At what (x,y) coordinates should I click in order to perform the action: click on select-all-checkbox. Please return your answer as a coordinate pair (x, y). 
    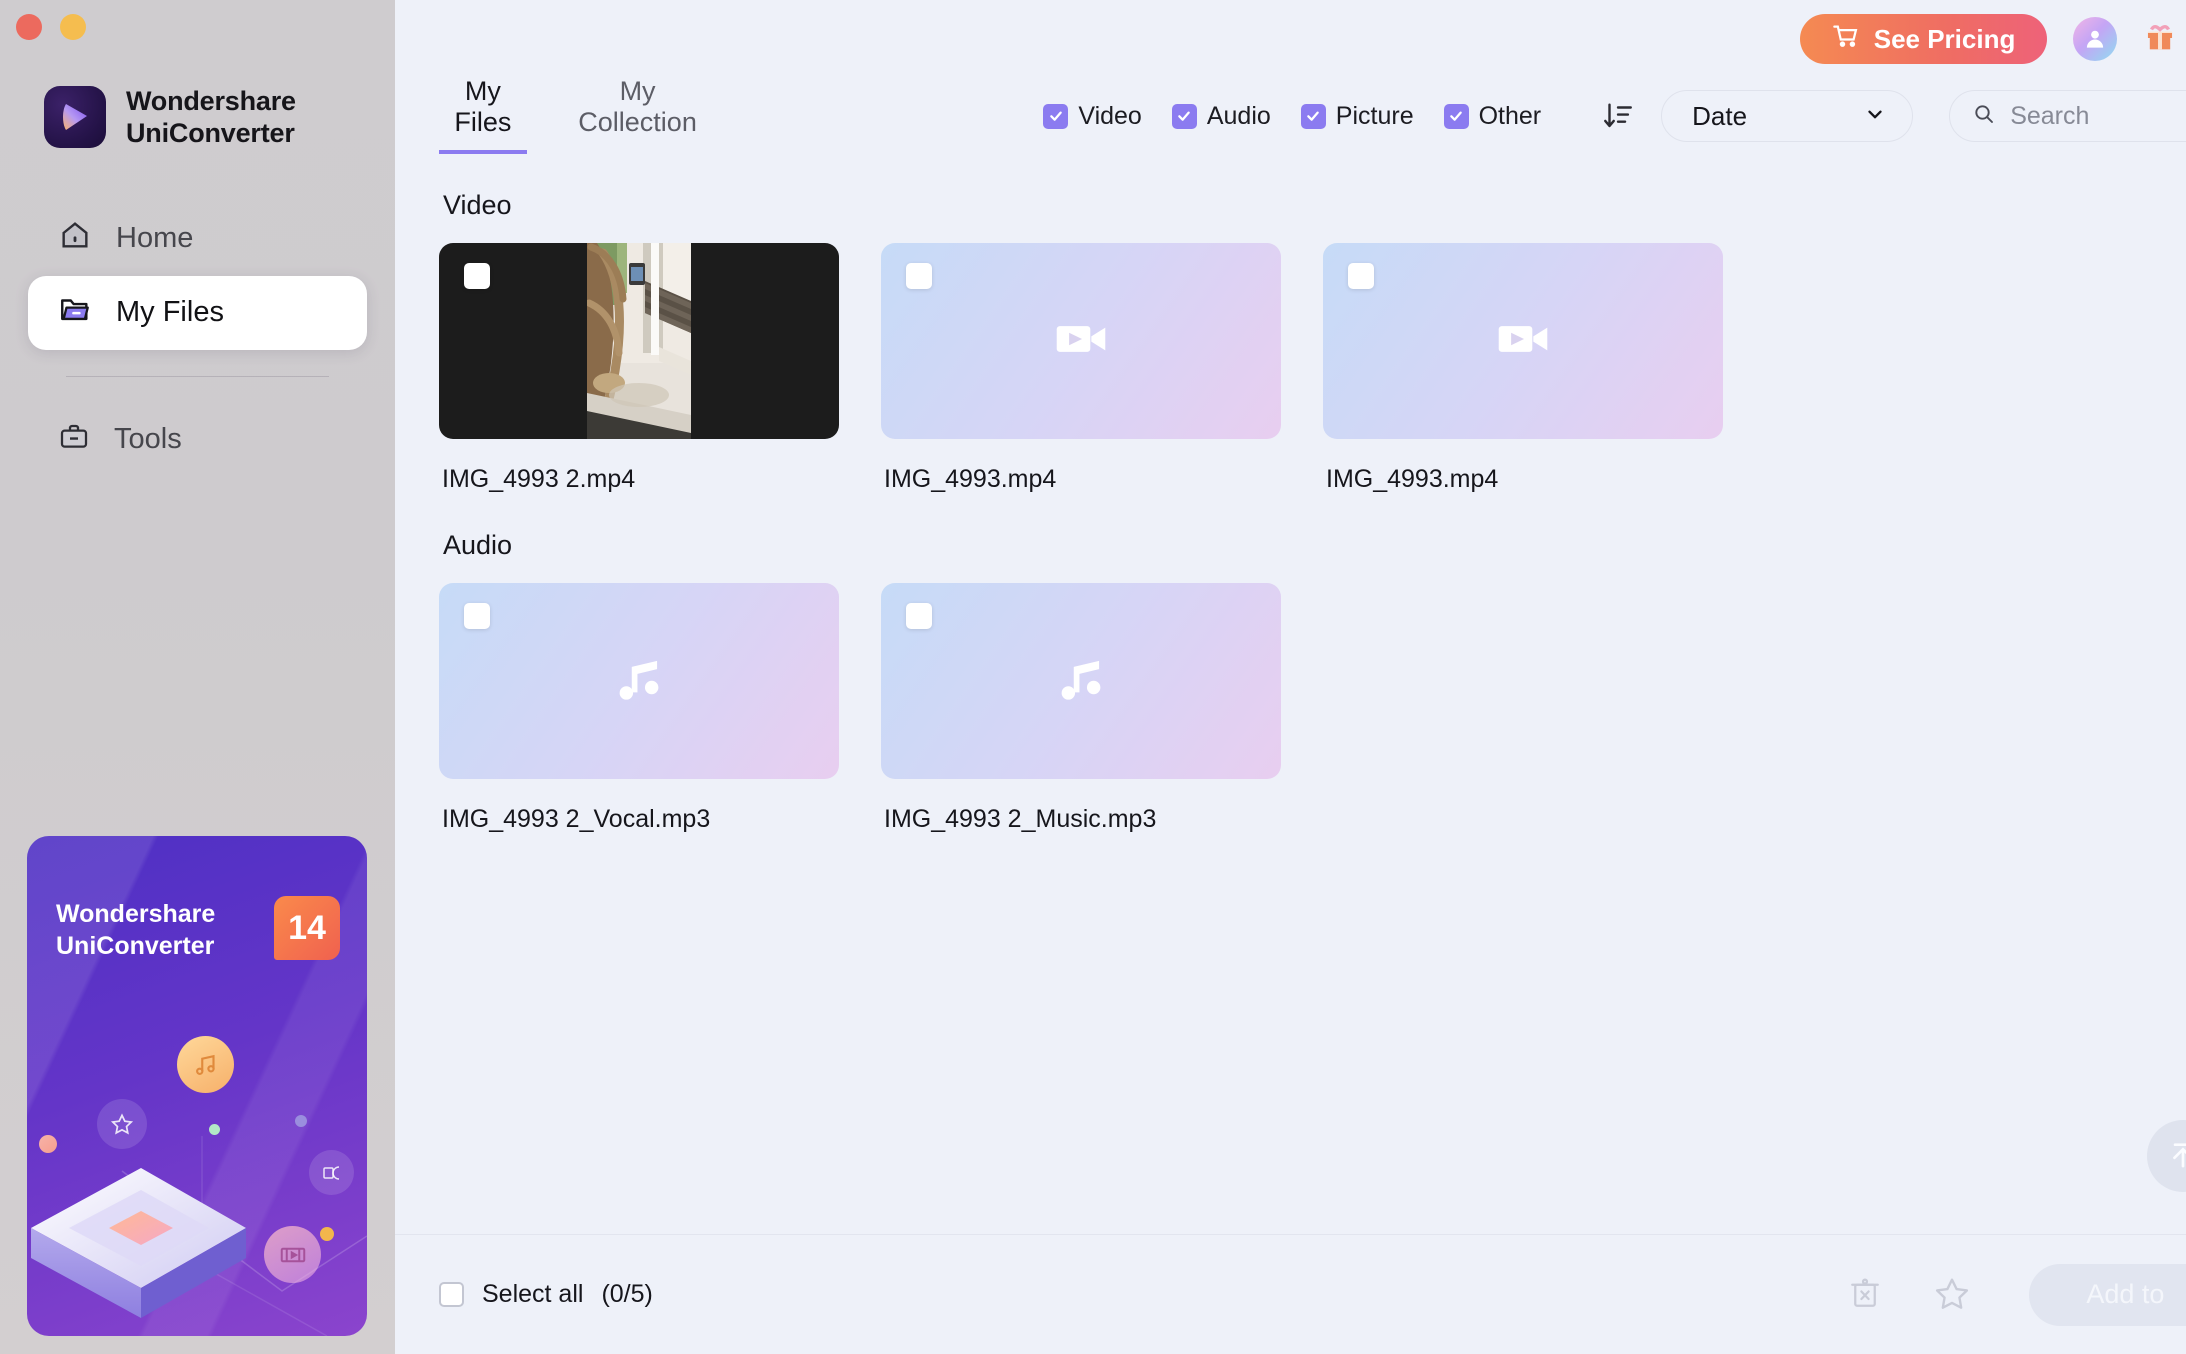
    Looking at the image, I should click on (451, 1294).